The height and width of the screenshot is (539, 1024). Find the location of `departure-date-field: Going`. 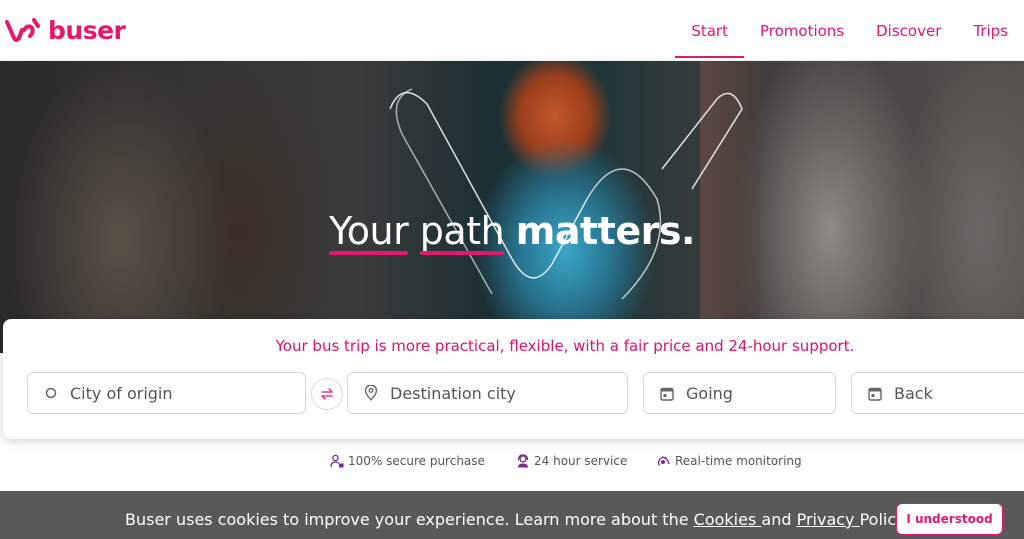

departure-date-field: Going is located at coordinates (739, 393).